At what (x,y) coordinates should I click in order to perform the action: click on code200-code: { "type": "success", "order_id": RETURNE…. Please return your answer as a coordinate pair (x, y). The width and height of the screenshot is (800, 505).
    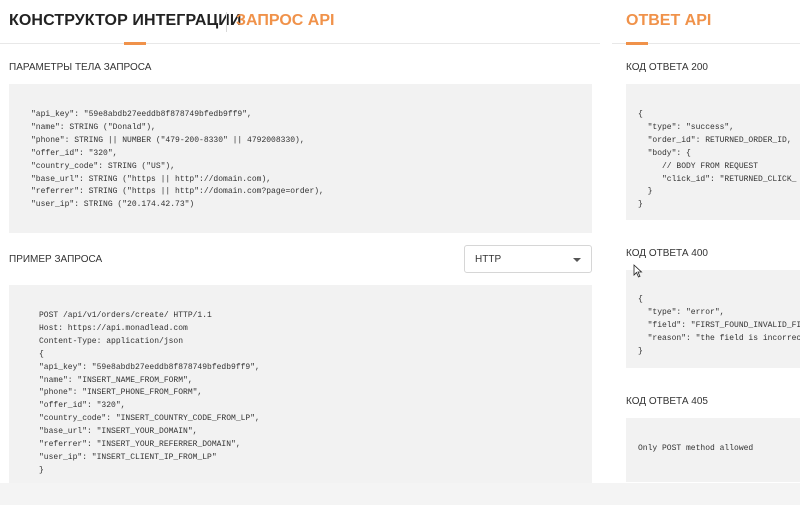
    Looking at the image, I should click on (717, 160).